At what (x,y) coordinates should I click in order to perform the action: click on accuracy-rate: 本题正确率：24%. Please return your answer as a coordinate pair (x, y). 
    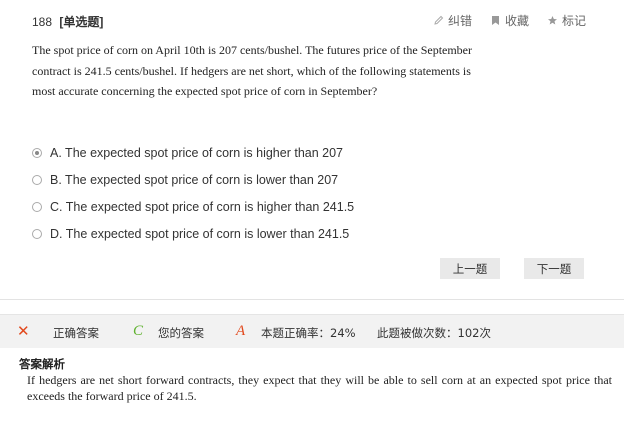
    Looking at the image, I should click on (308, 333).